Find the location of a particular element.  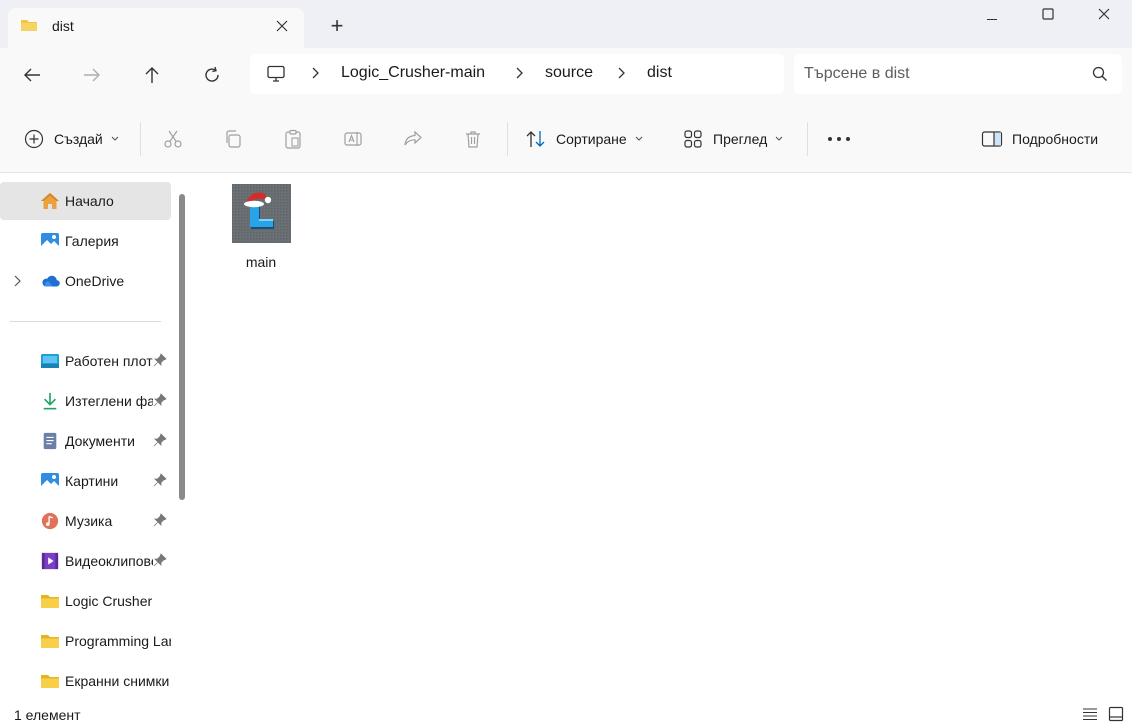

up-button is located at coordinates (152, 75).